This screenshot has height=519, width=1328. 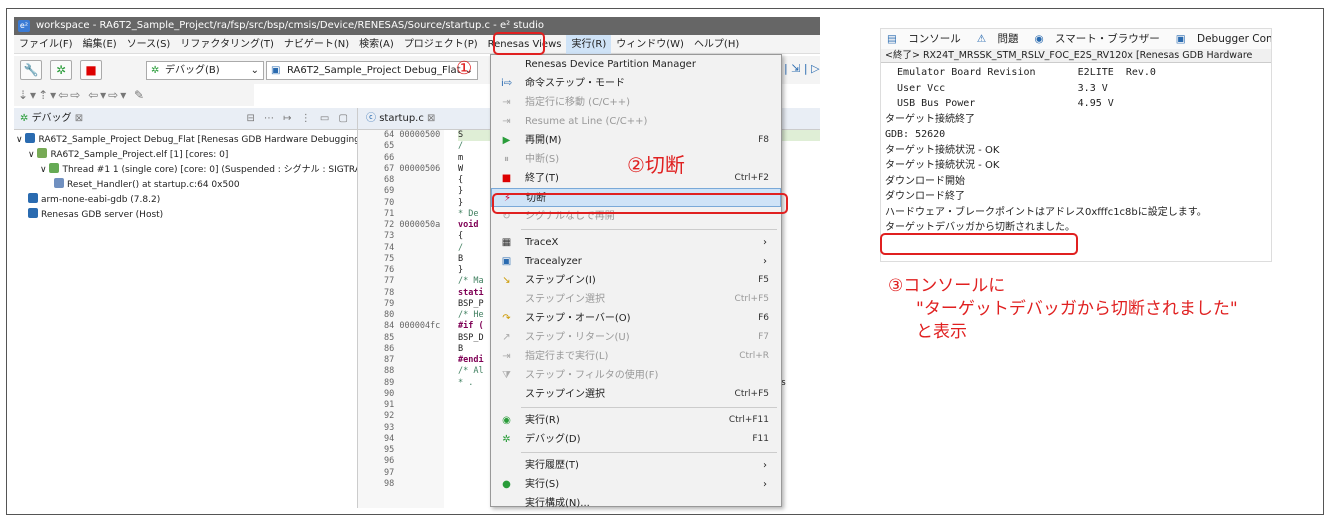 What do you see at coordinates (636, 242) in the screenshot?
I see `menu-item: ▦ TraceX ›` at bounding box center [636, 242].